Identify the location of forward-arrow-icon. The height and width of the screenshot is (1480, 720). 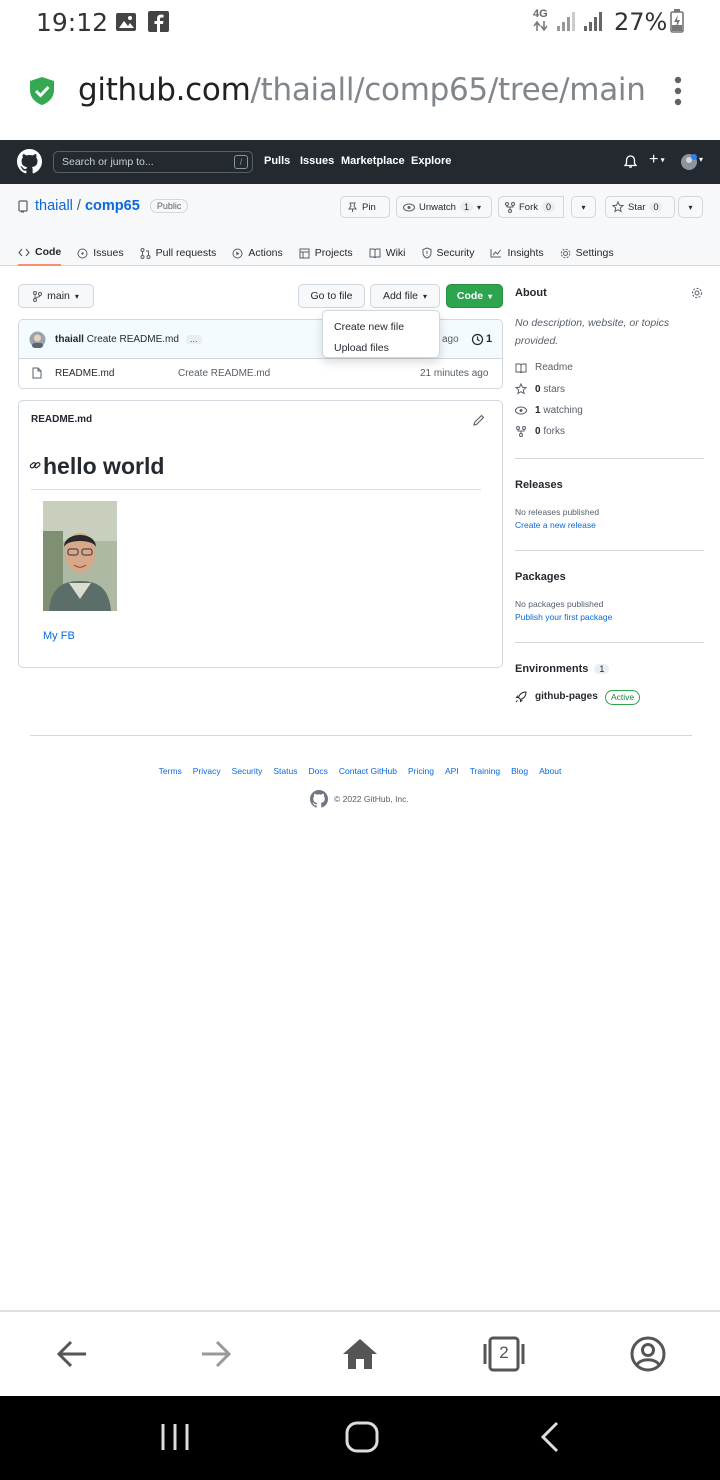
(216, 1354).